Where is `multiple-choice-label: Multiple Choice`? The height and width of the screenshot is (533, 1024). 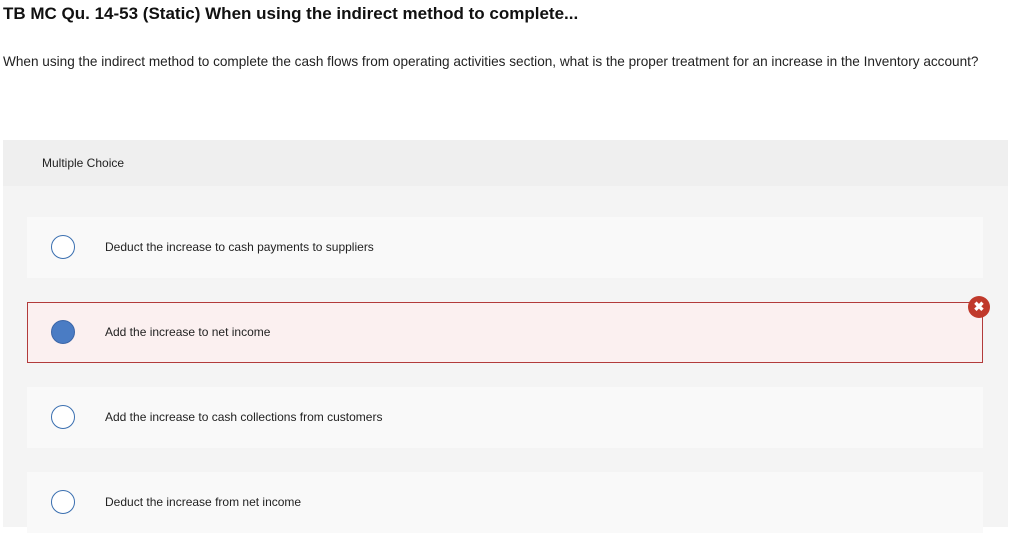 multiple-choice-label: Multiple Choice is located at coordinates (83, 163).